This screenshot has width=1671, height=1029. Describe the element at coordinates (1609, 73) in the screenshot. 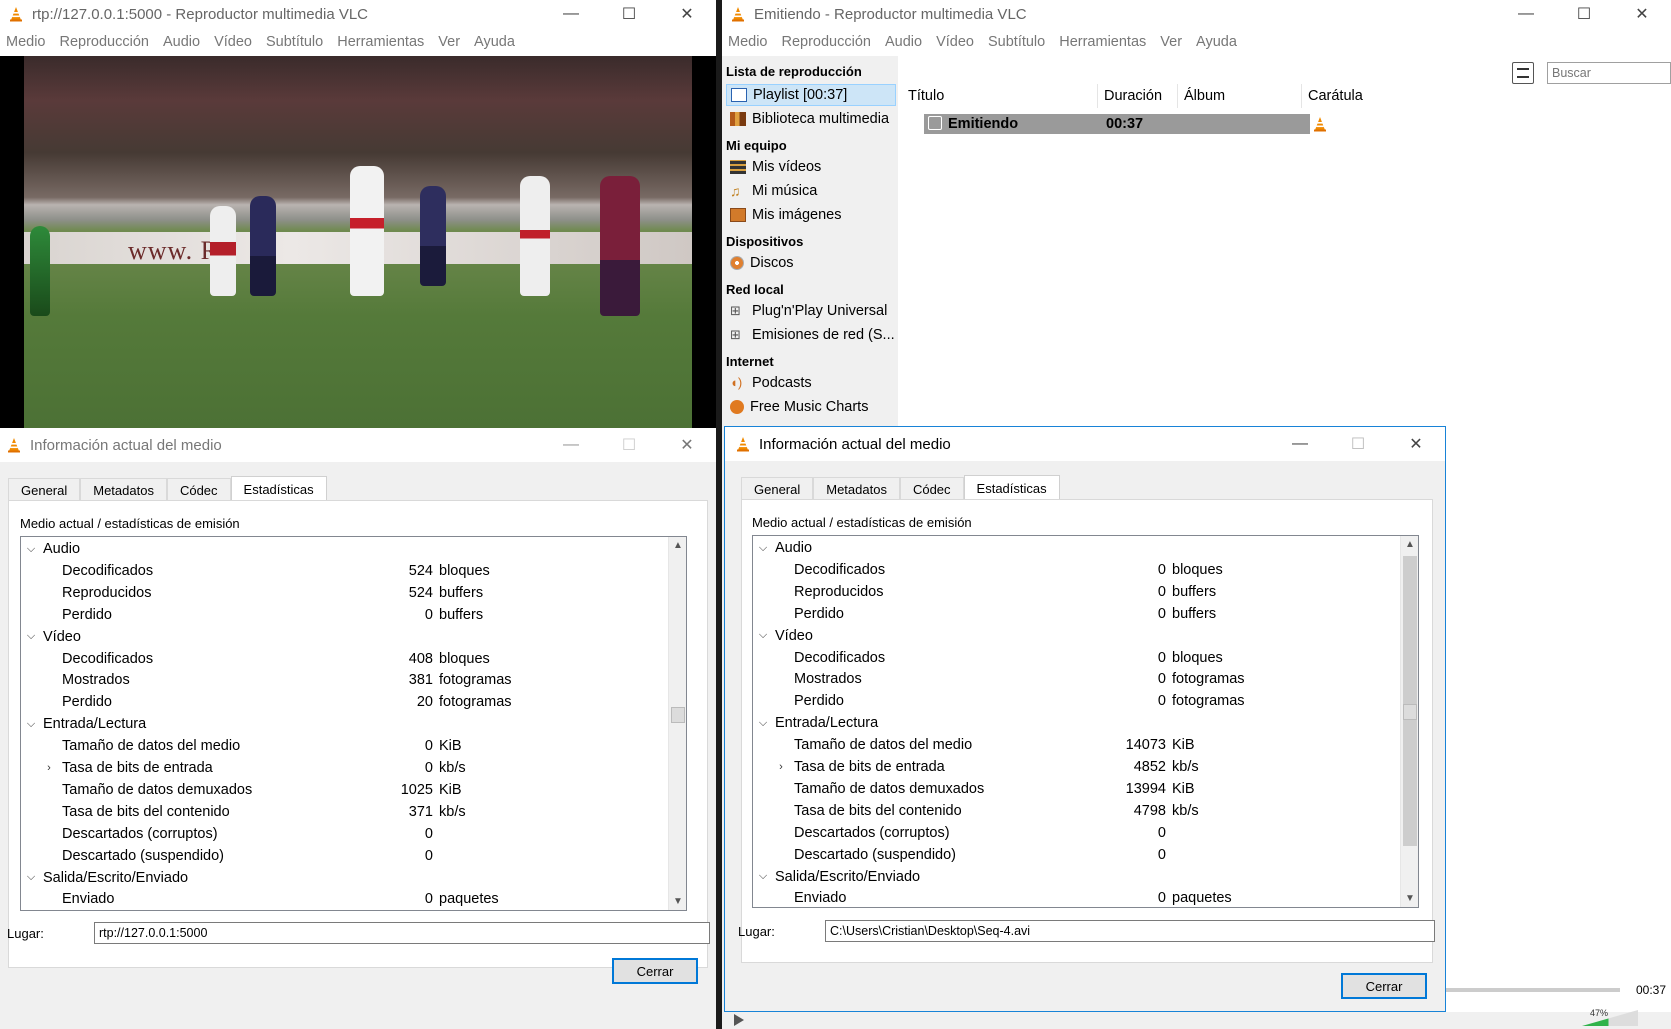

I see `search-input: Buscar` at that location.